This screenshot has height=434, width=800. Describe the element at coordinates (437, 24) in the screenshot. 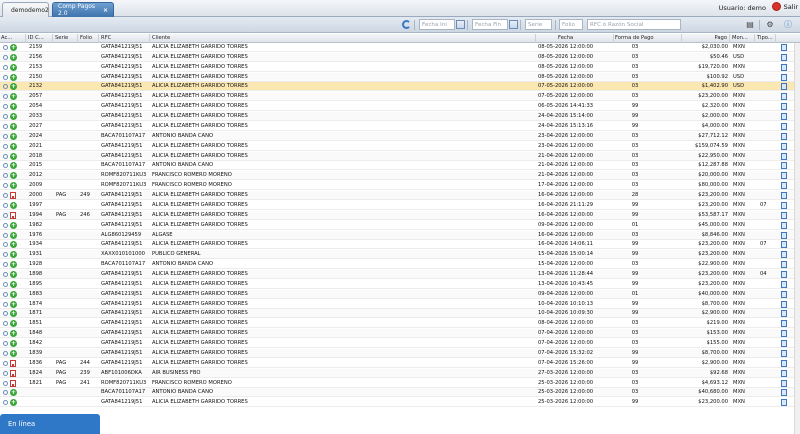

I see `fecha-ini-field: Fecha Ini` at that location.